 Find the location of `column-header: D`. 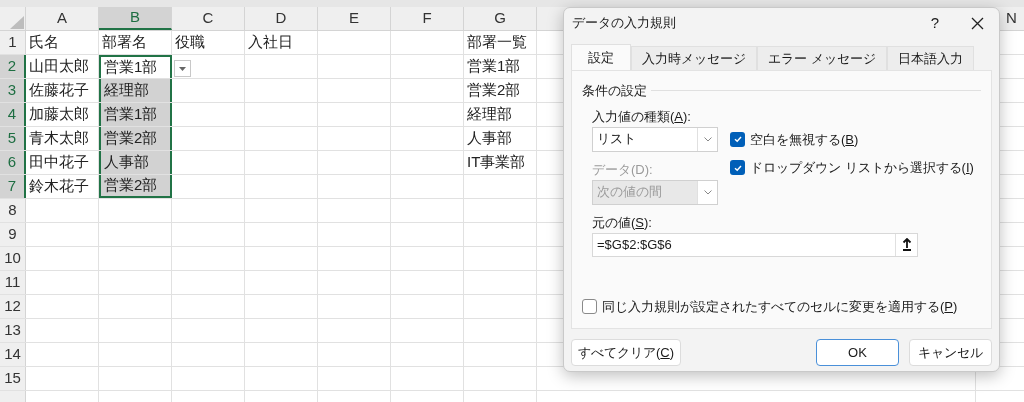

column-header: D is located at coordinates (281, 18).